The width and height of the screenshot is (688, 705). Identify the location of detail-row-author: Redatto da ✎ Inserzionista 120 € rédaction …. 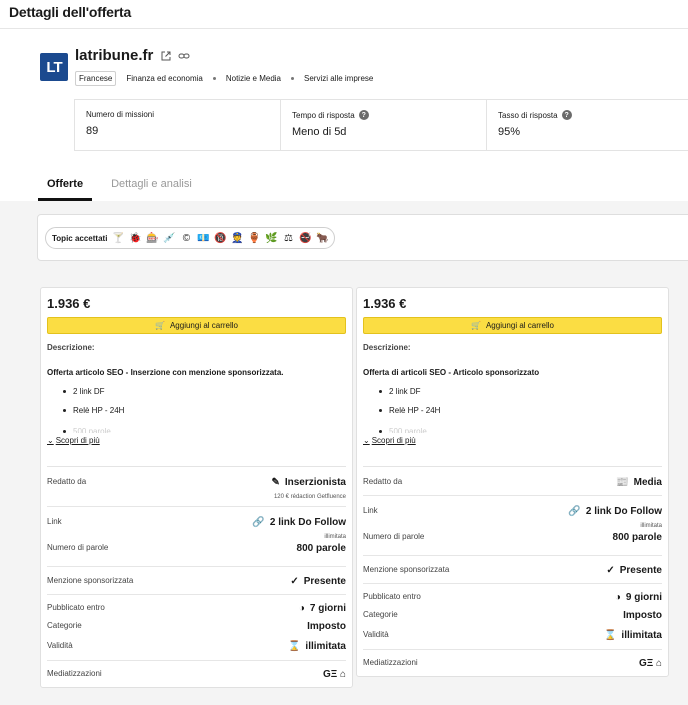
(196, 487).